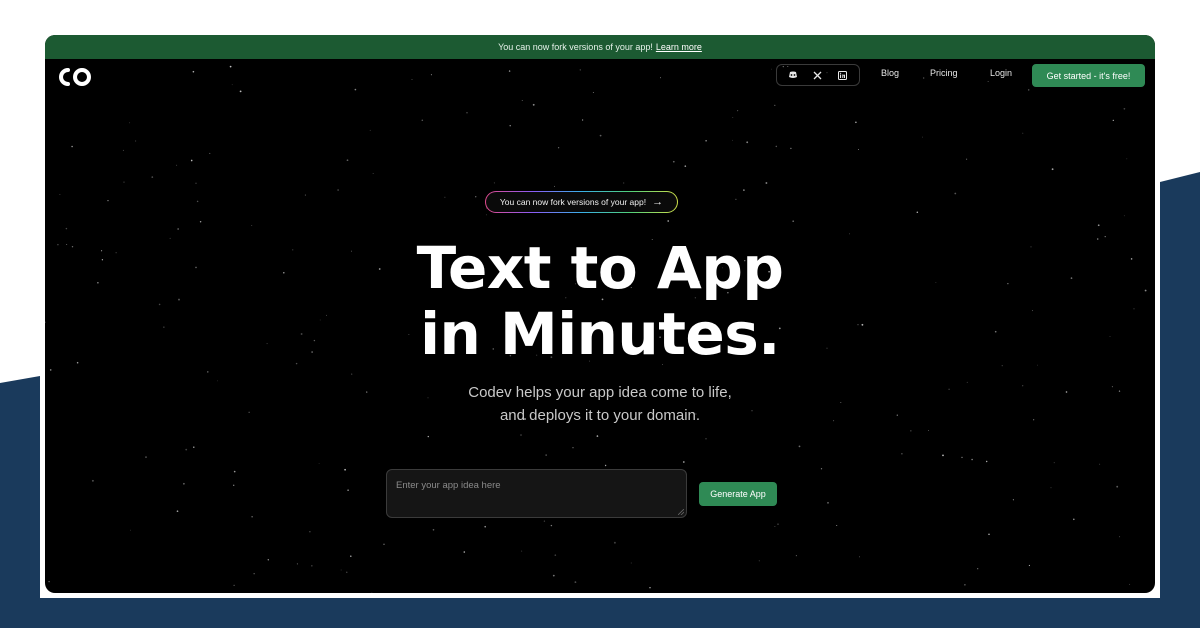  Describe the element at coordinates (448, 485) in the screenshot. I see `input-placeholder: Enter your app idea here` at that location.